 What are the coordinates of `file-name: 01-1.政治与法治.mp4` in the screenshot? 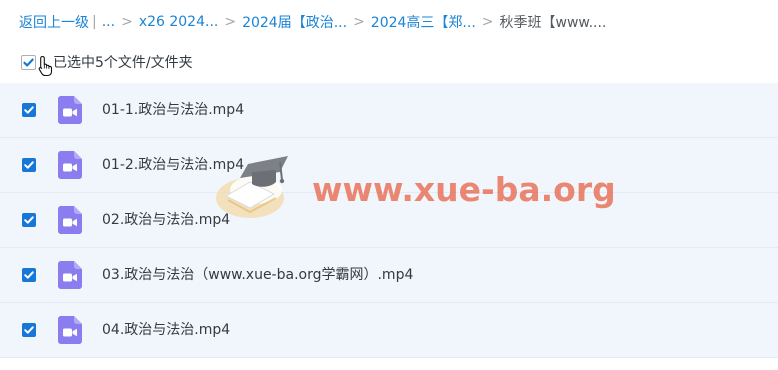 It's located at (173, 110).